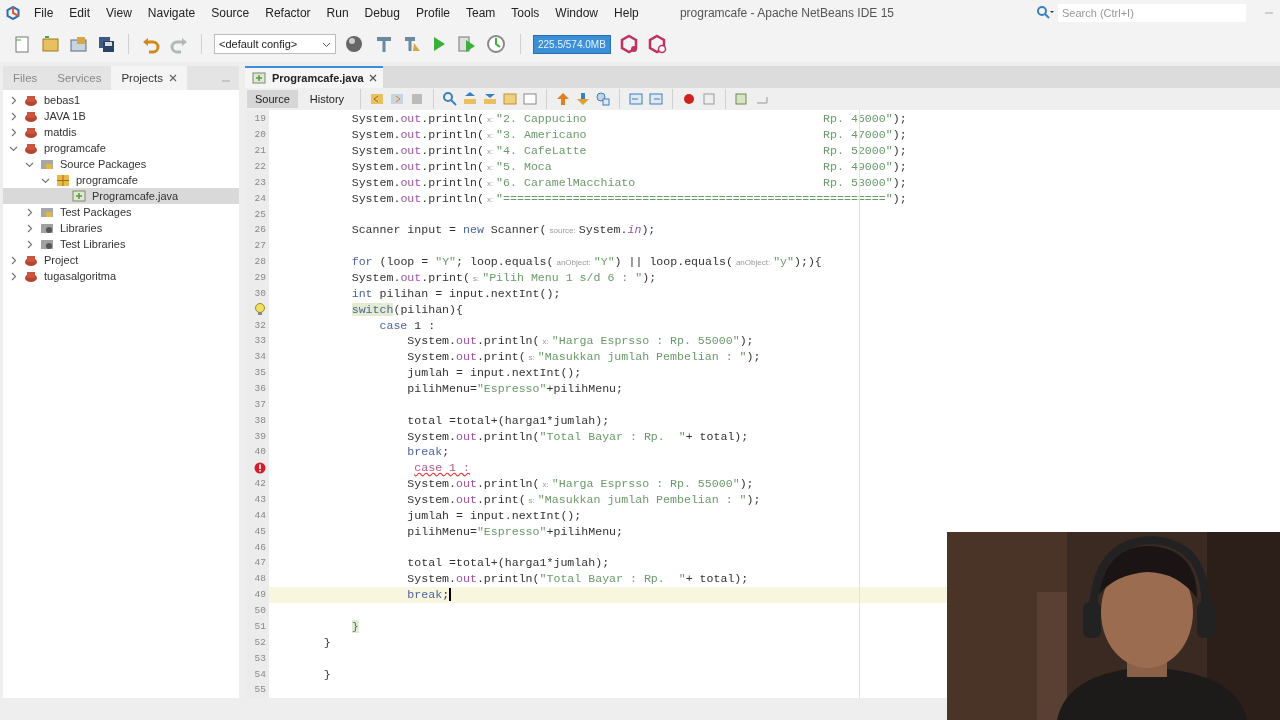 Image resolution: width=1280 pixels, height=720 pixels. What do you see at coordinates (260, 341) in the screenshot?
I see `line-number: 33` at bounding box center [260, 341].